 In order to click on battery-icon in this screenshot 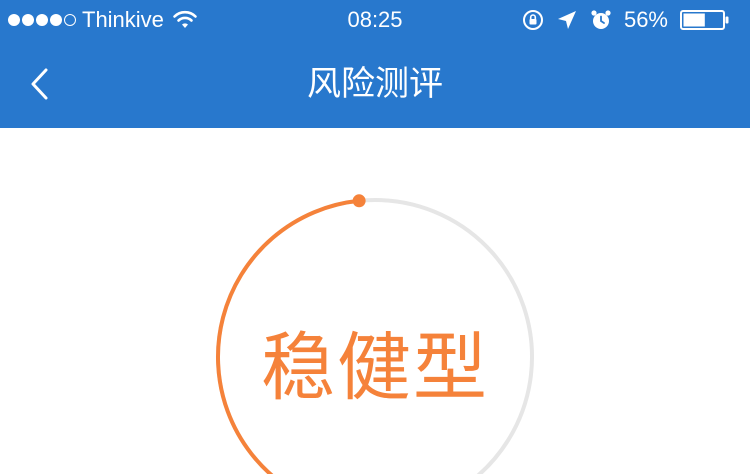, I will do `click(704, 20)`.